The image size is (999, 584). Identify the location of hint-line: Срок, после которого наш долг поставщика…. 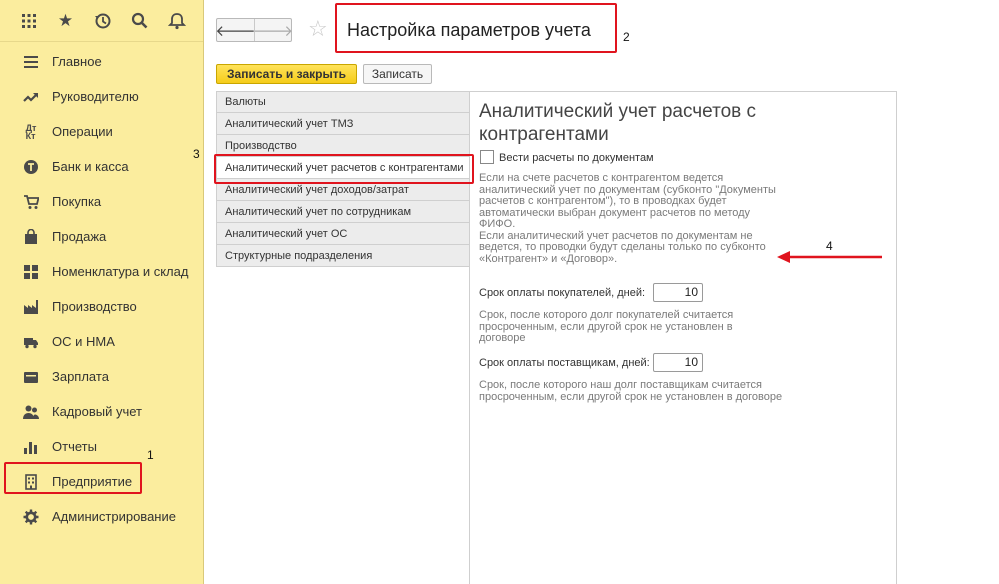
(620, 385).